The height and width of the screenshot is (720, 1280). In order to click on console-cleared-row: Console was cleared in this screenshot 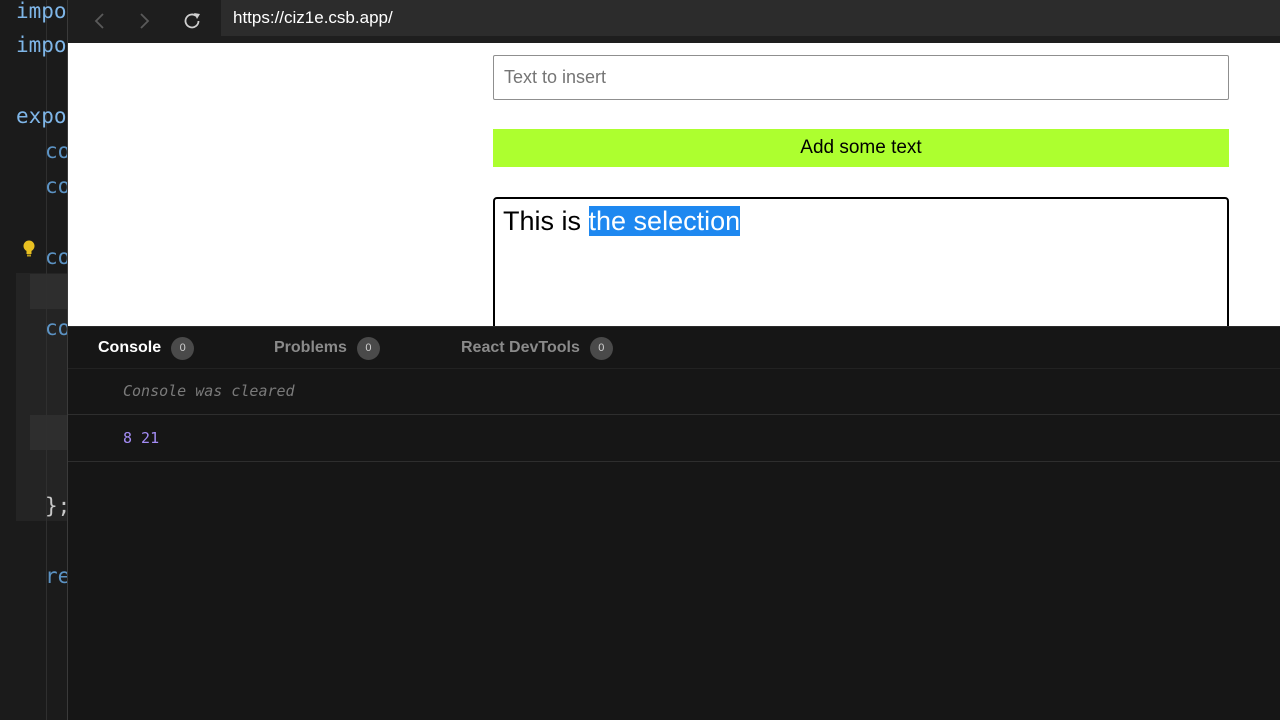, I will do `click(674, 392)`.